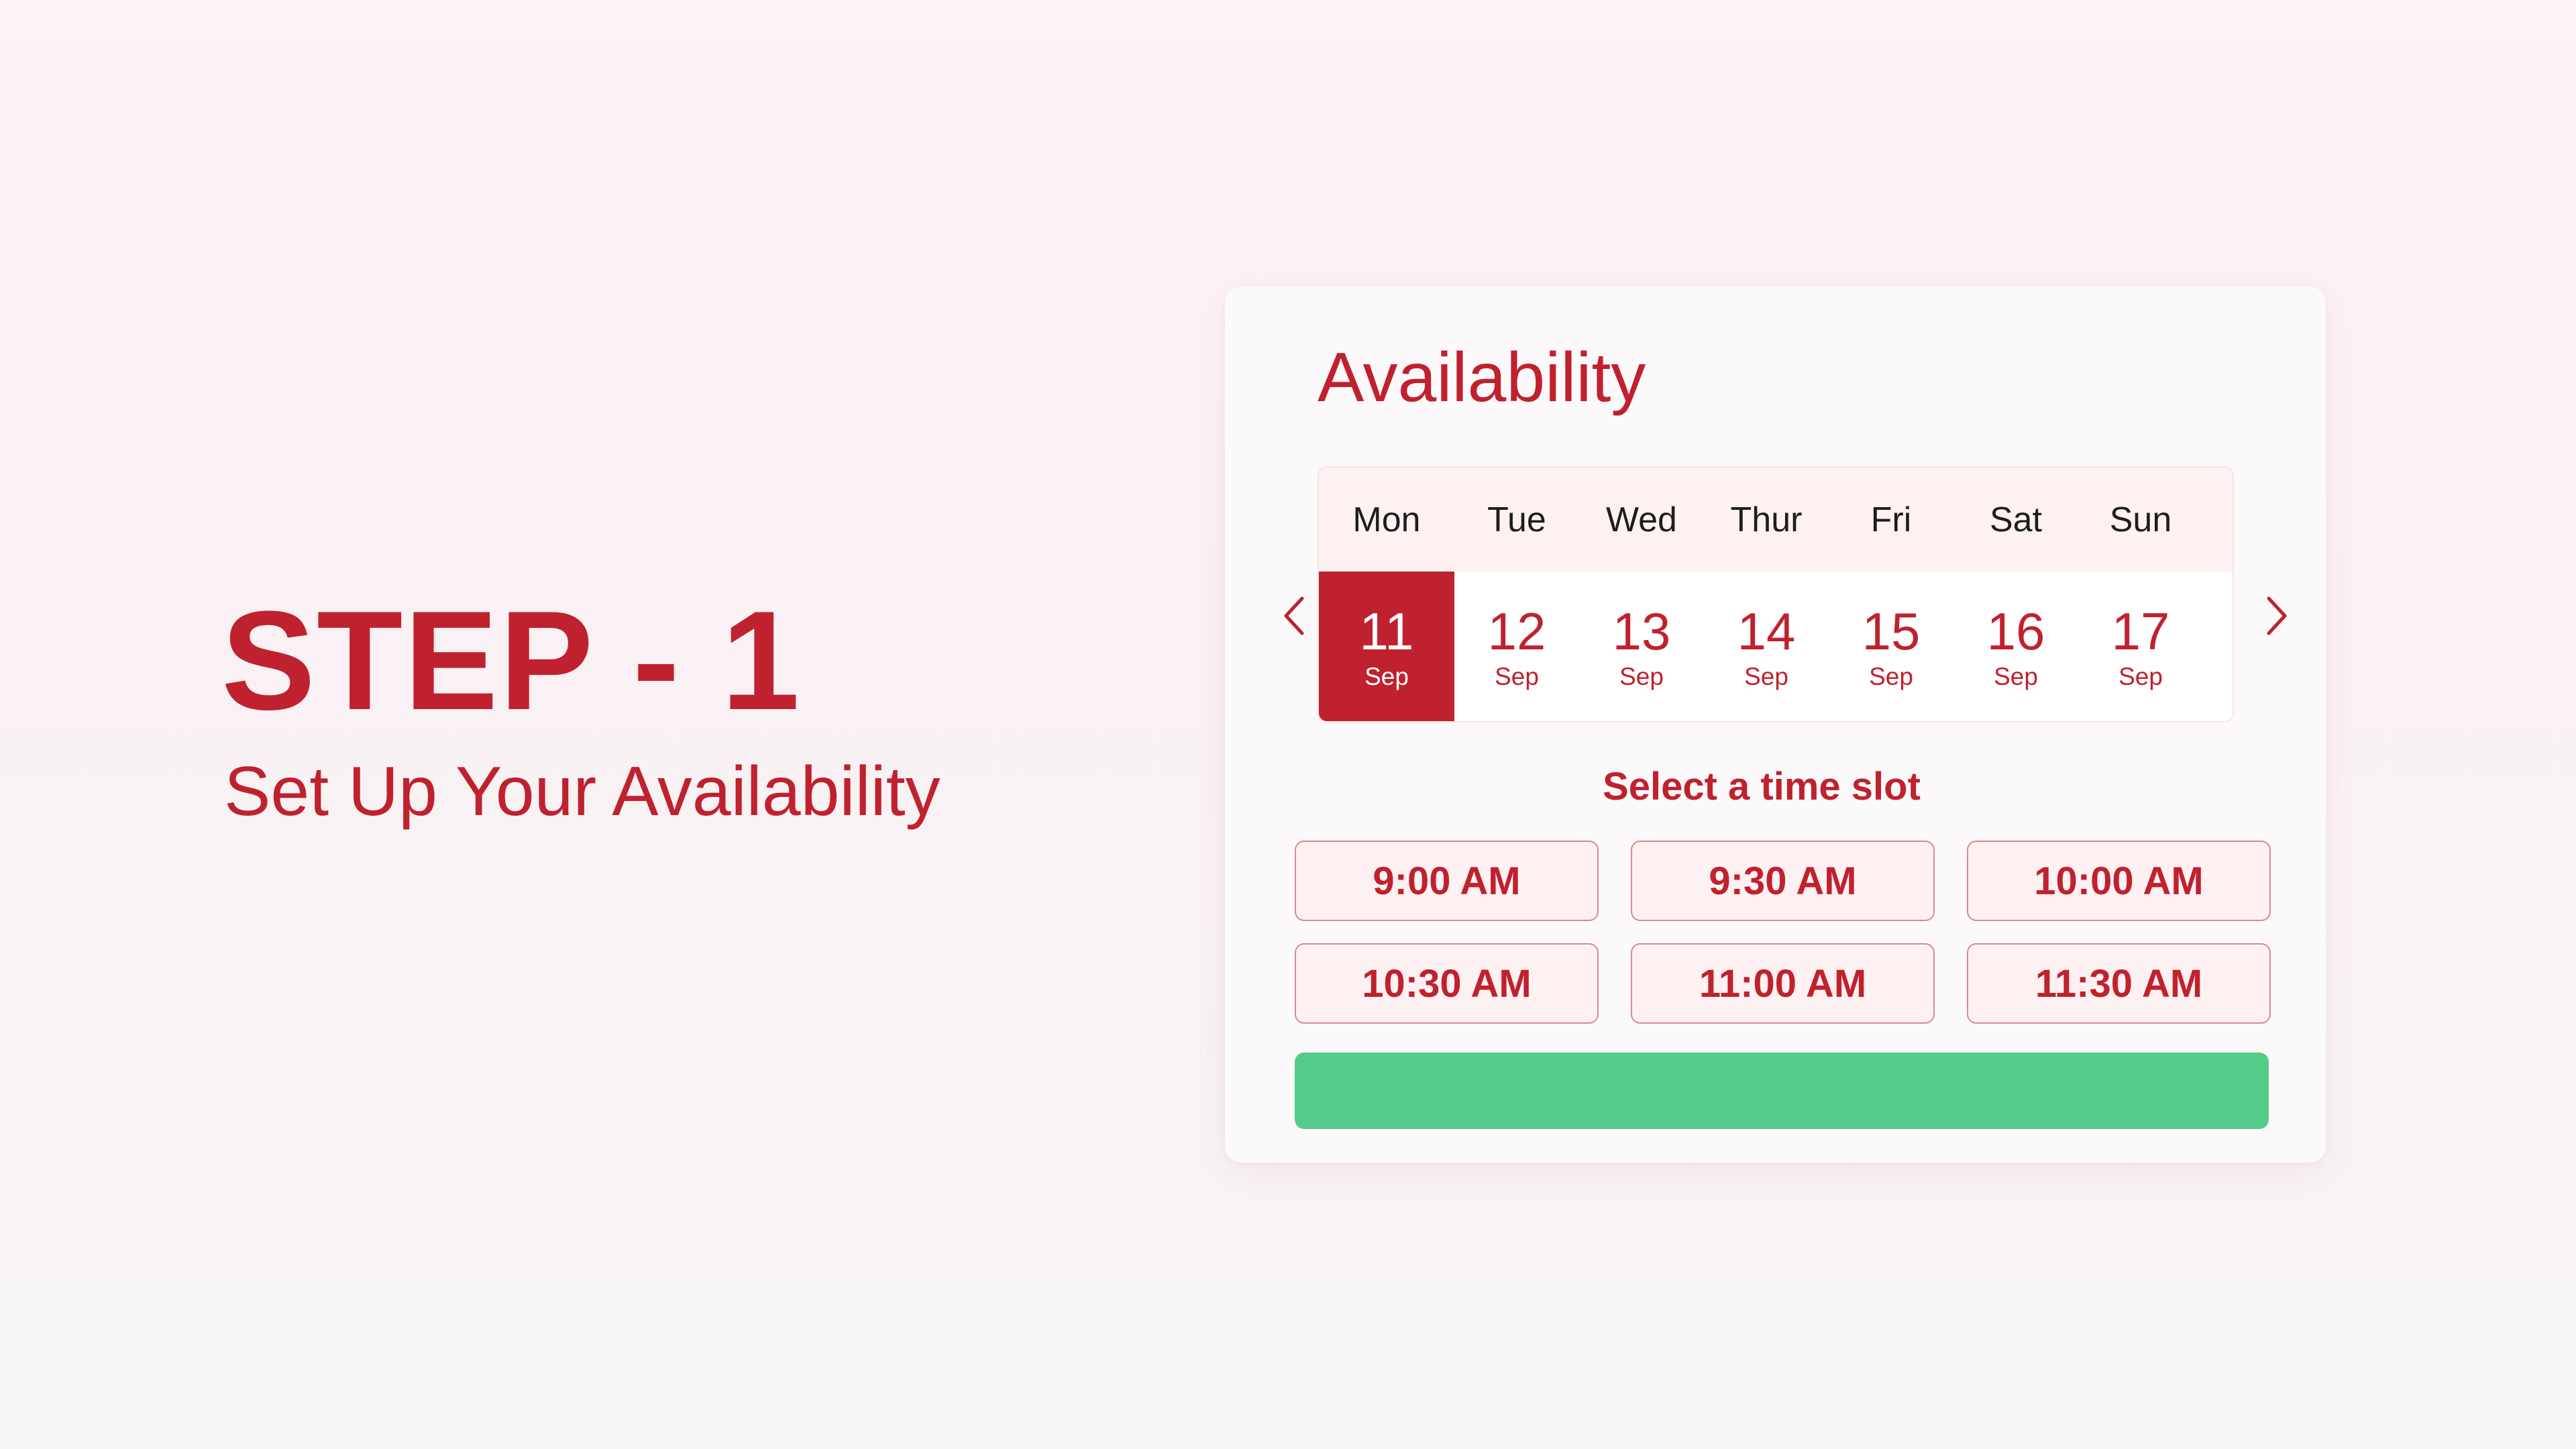 This screenshot has height=1449, width=2576. I want to click on weekday-header: Mon Tue Wed Thur Fri Sat Sun, so click(1776, 520).